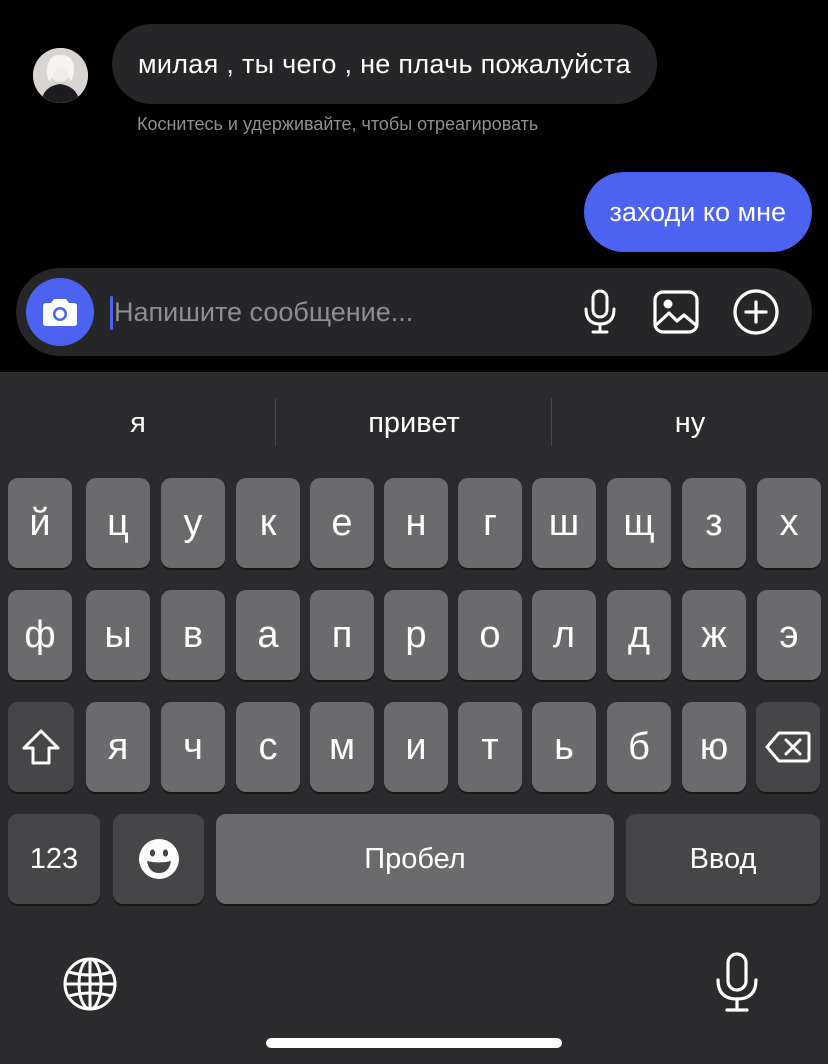  I want to click on key-row1-5: е, so click(342, 523).